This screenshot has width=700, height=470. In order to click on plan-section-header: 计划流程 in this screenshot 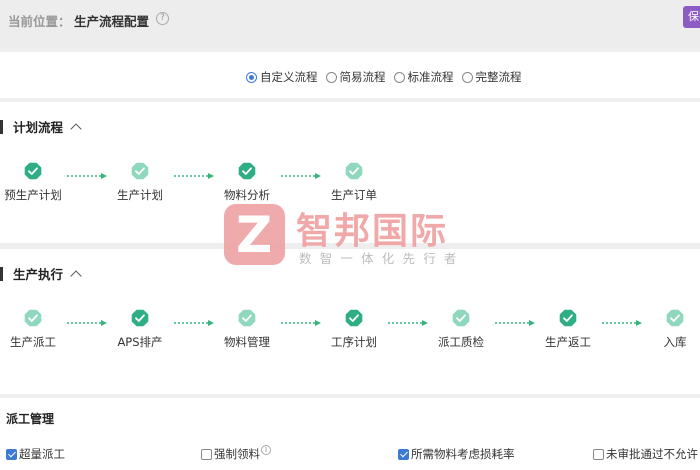, I will do `click(41, 126)`.